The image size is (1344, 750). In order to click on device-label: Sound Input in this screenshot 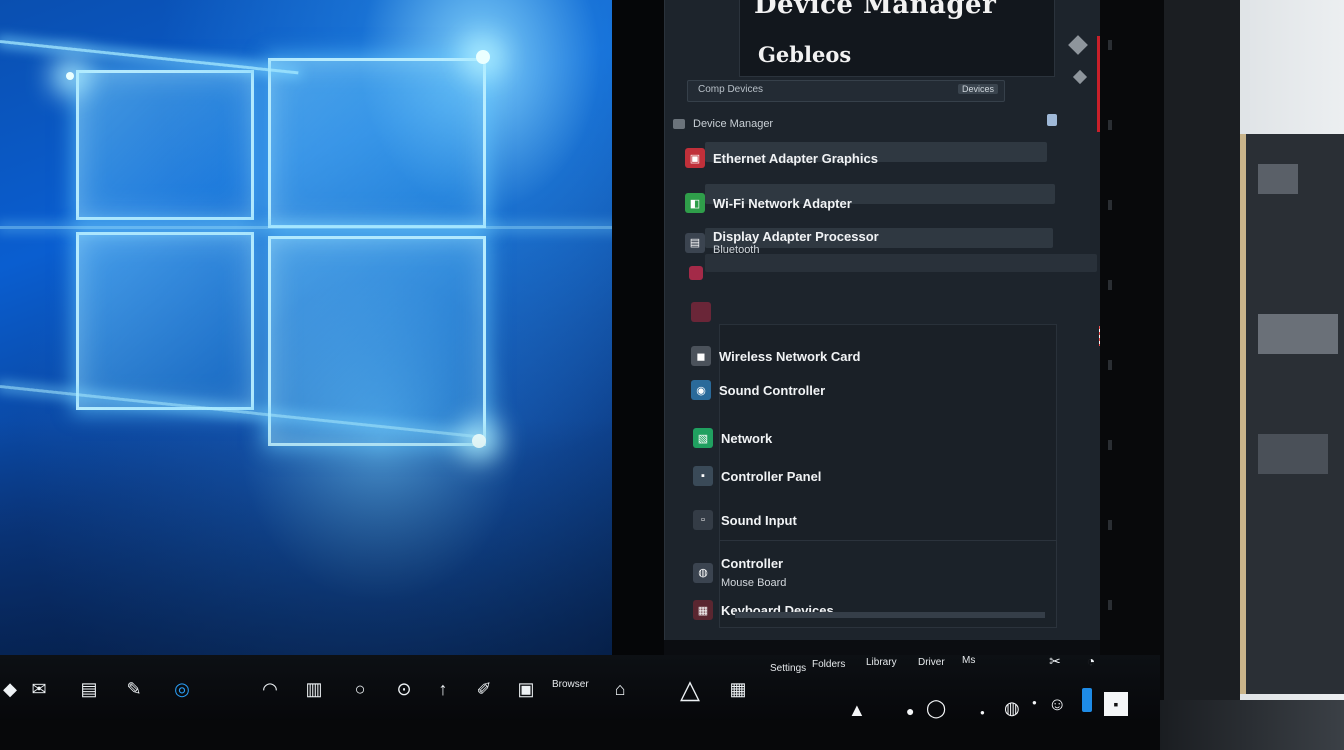, I will do `click(759, 520)`.